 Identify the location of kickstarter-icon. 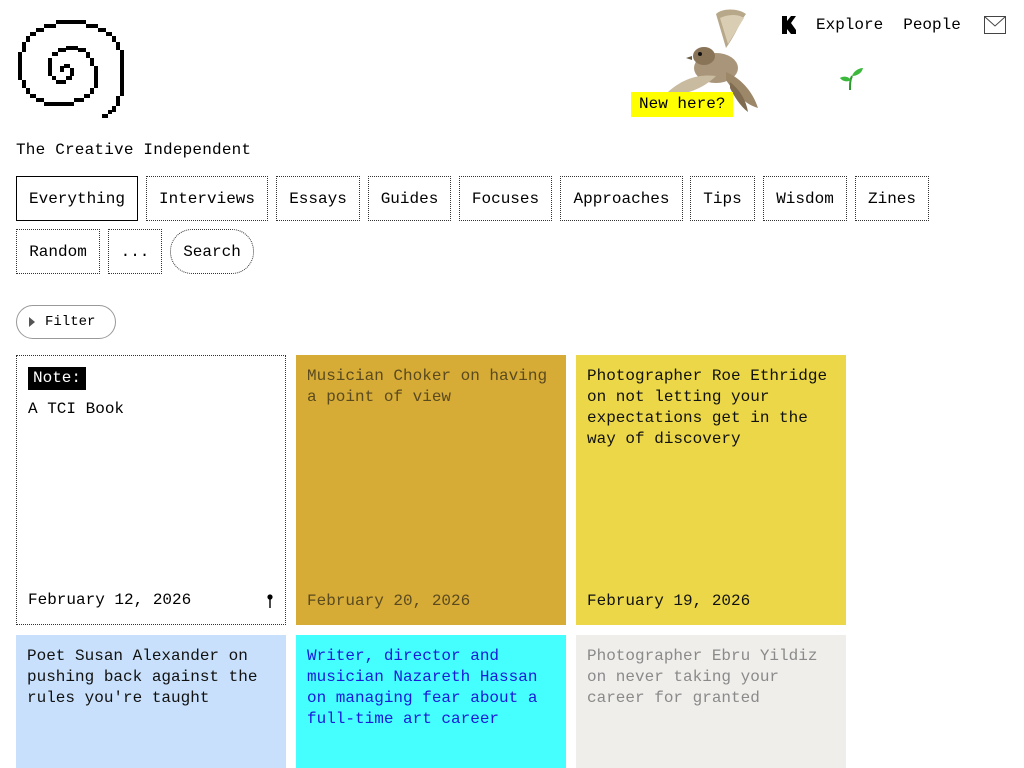
(788, 25).